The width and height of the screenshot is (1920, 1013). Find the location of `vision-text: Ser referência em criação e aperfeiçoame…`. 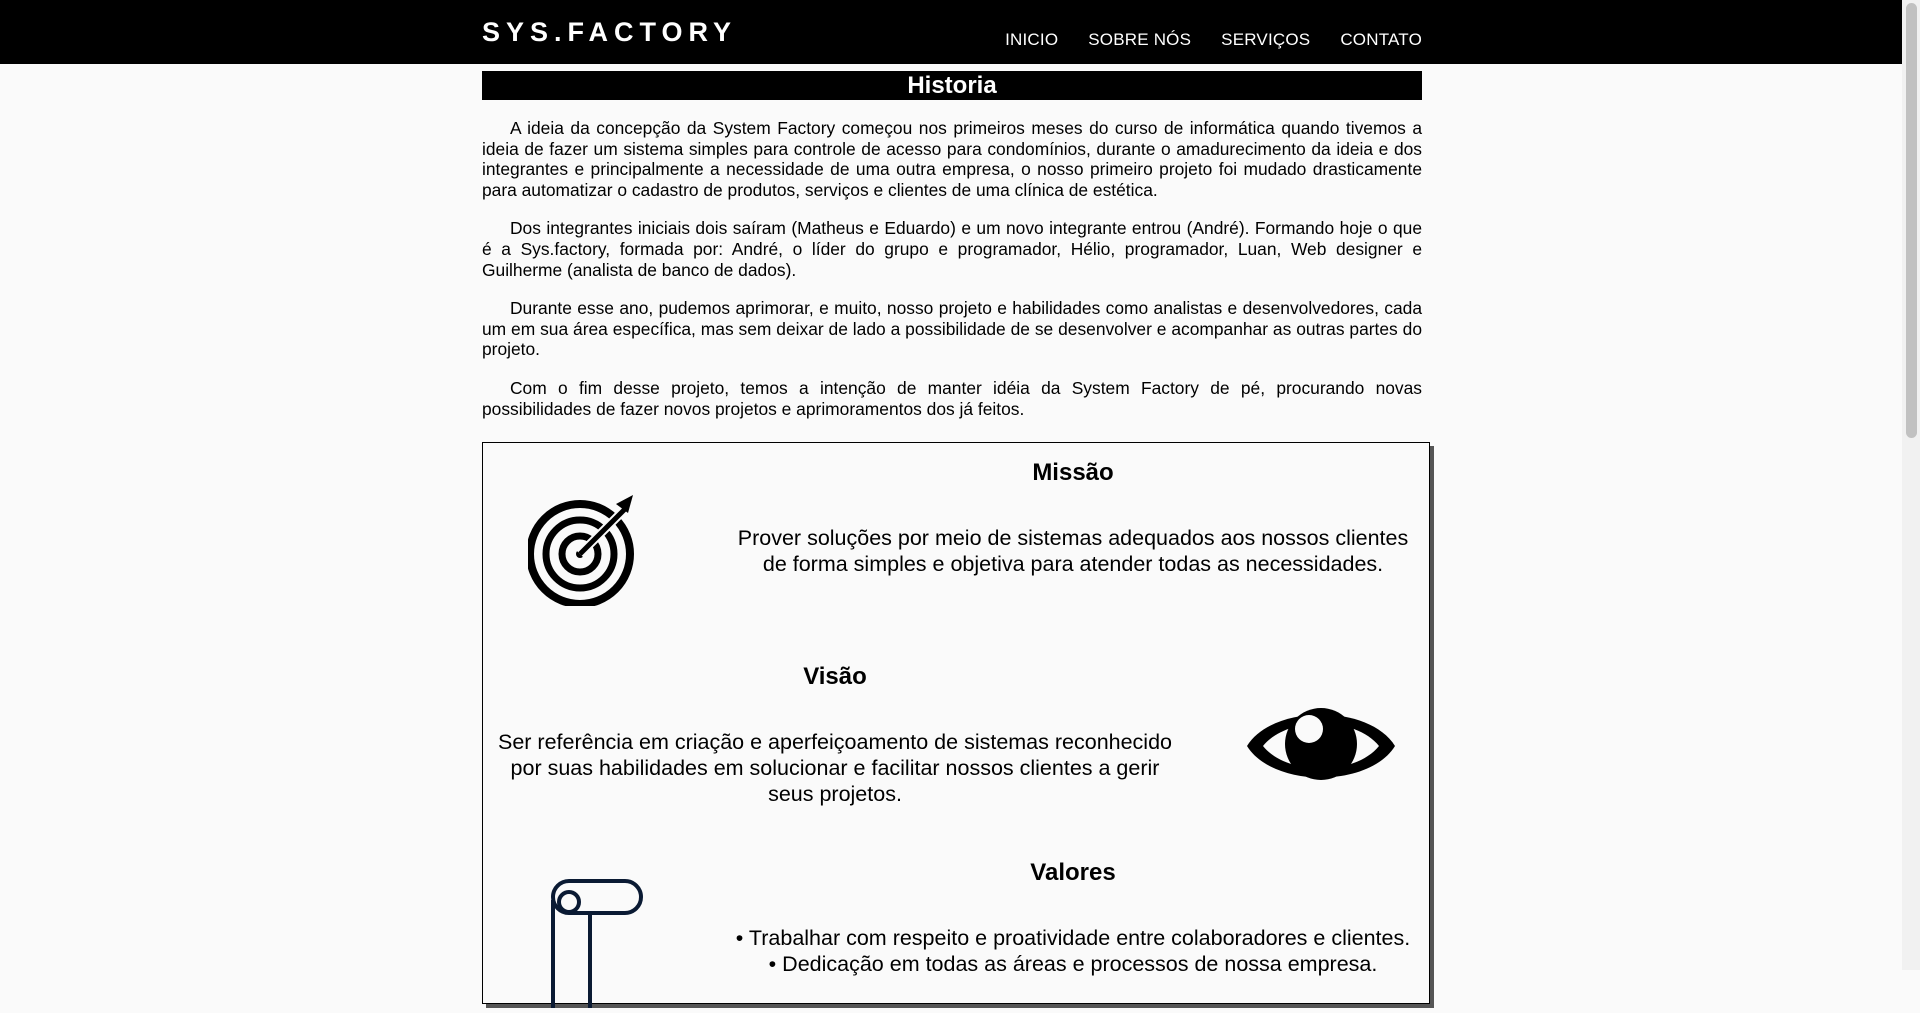

vision-text: Ser referência em criação e aperfeiçoame… is located at coordinates (835, 768).